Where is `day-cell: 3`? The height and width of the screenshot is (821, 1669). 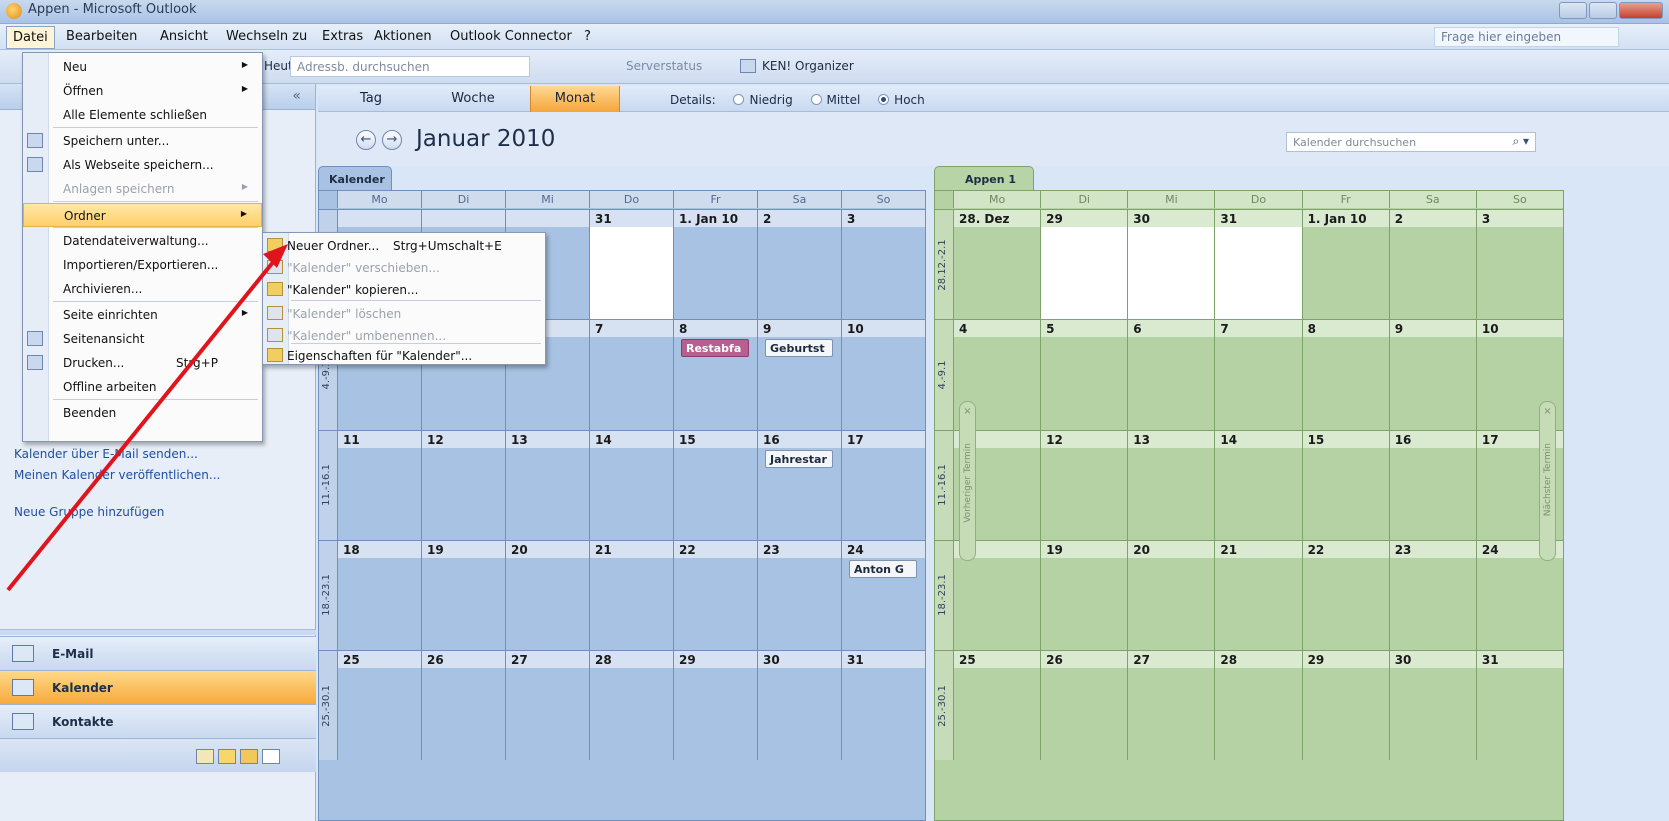 day-cell: 3 is located at coordinates (1519, 264).